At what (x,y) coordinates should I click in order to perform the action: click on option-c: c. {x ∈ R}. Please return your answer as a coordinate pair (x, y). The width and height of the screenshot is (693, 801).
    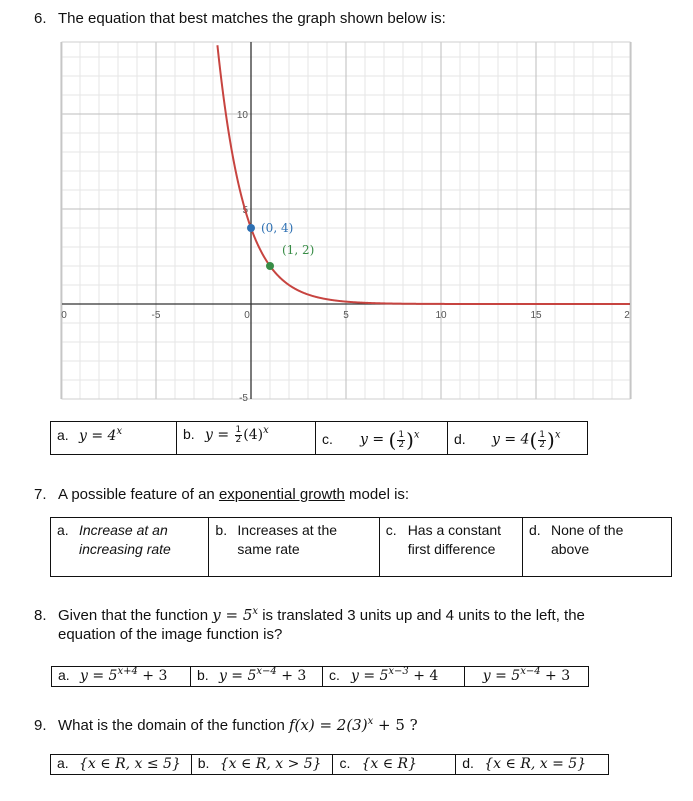
    Looking at the image, I should click on (394, 764).